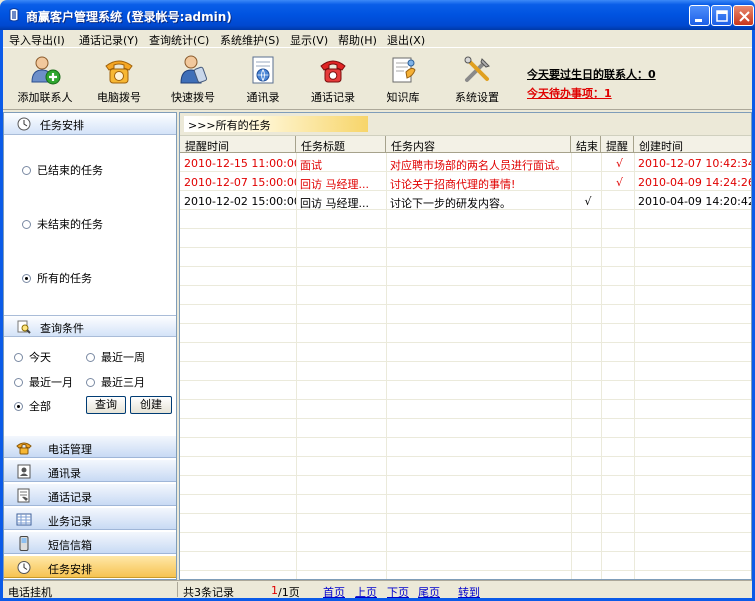 The height and width of the screenshot is (601, 755). I want to click on menu-query-stats: 查询统计(C), so click(179, 40).